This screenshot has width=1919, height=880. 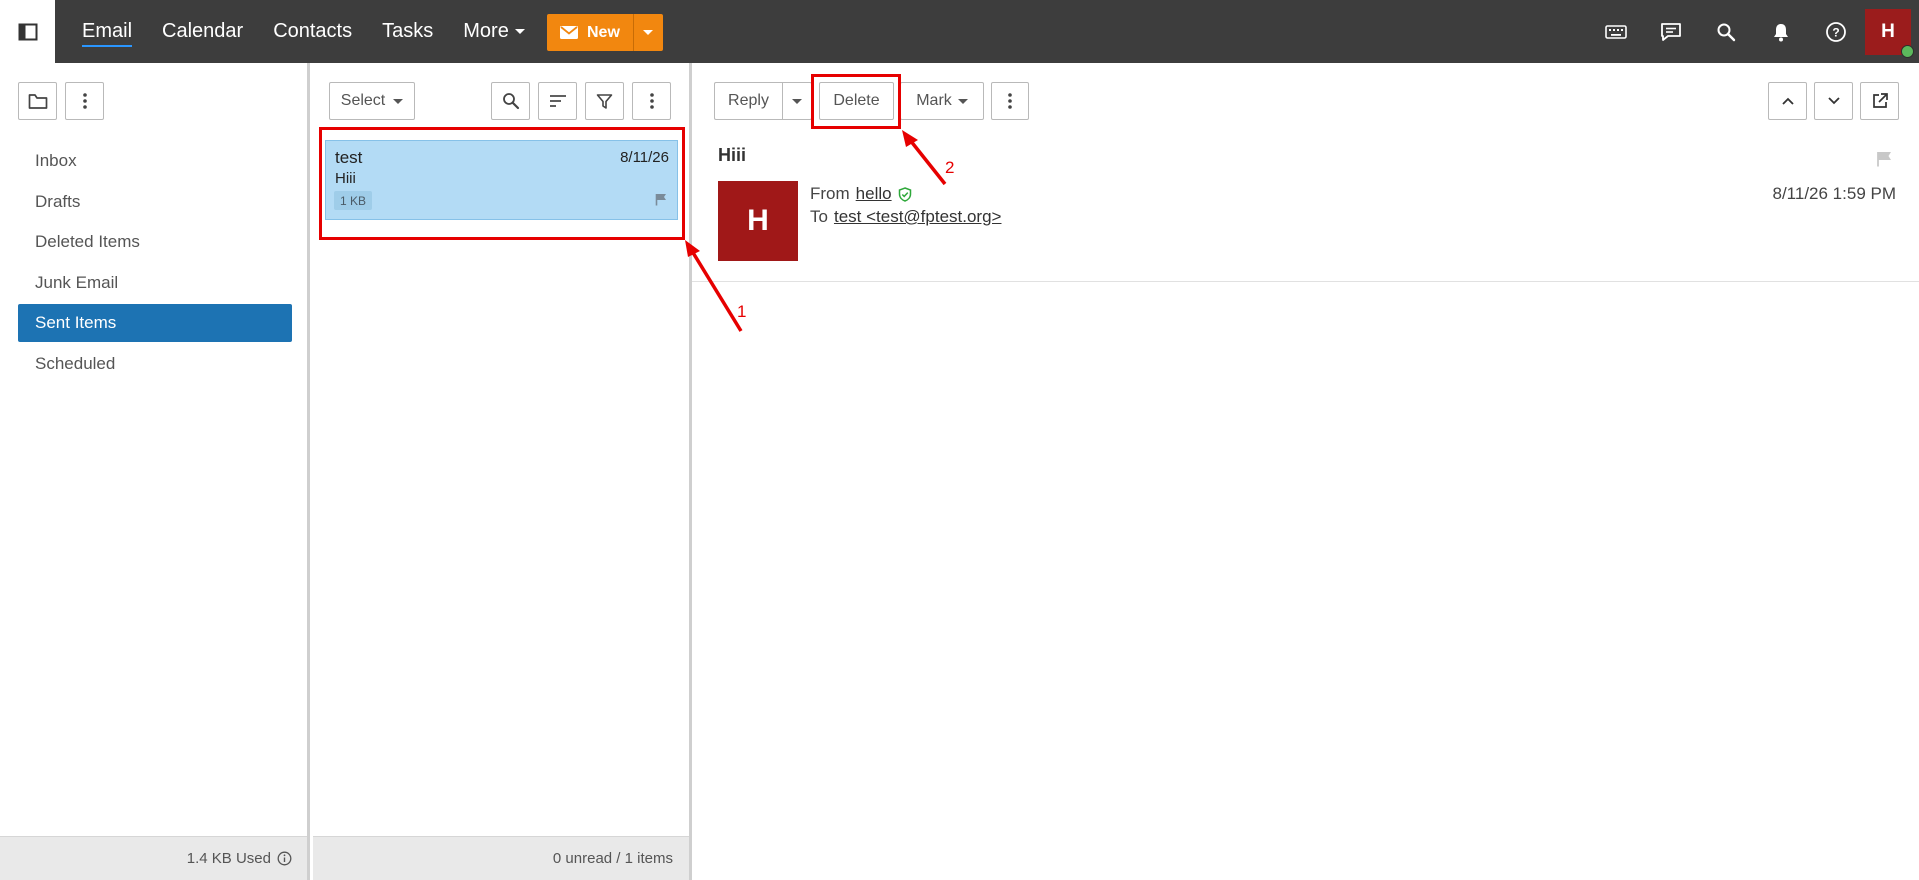 I want to click on chat-button, so click(x=1671, y=32).